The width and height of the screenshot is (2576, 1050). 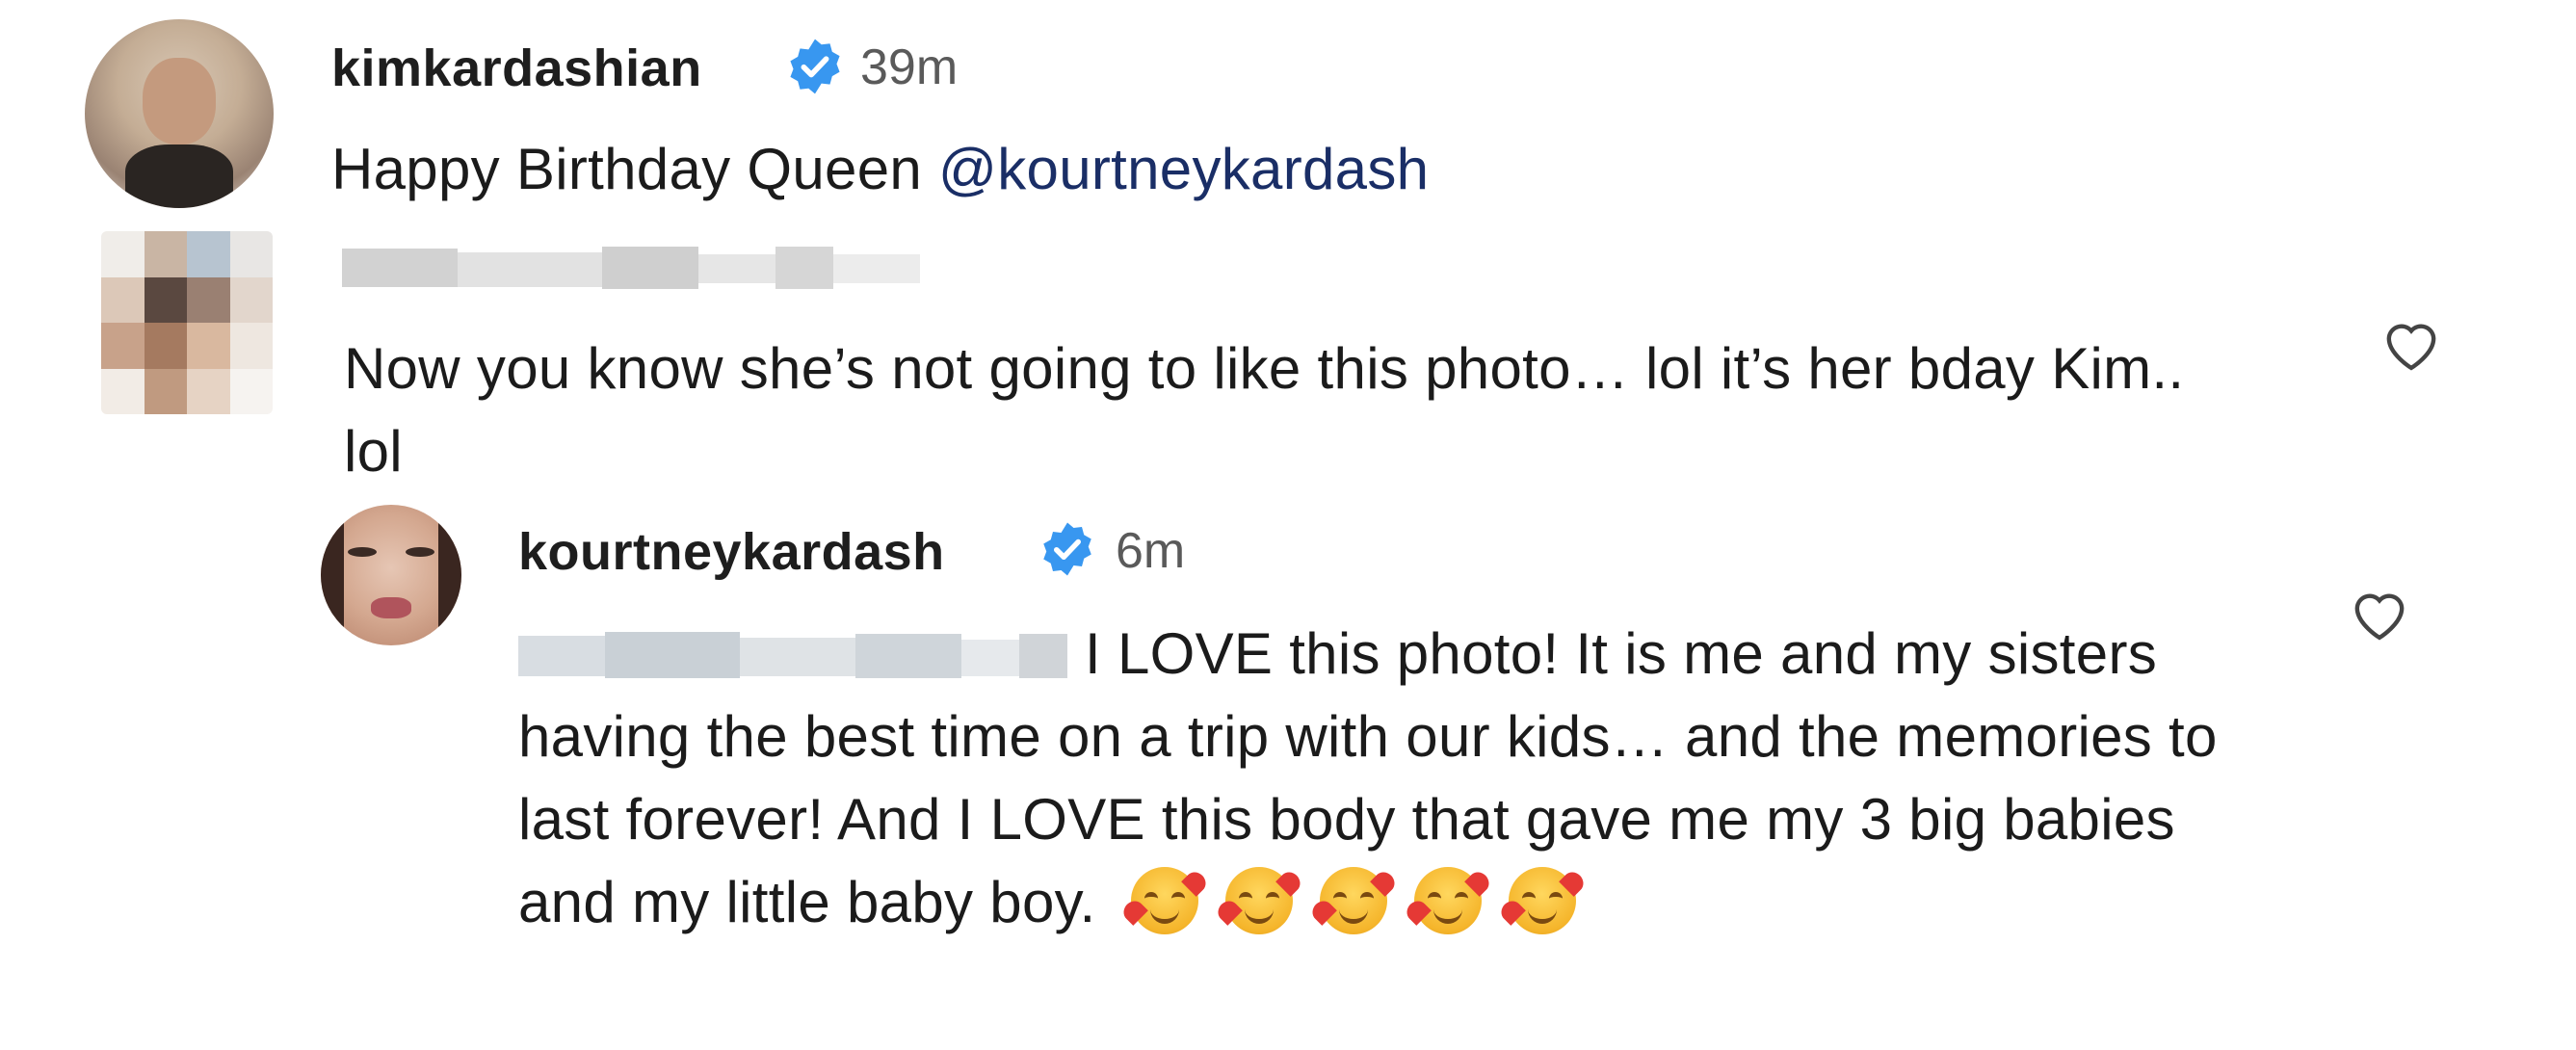 What do you see at coordinates (909, 67) in the screenshot?
I see `comment-timestamp: 39m` at bounding box center [909, 67].